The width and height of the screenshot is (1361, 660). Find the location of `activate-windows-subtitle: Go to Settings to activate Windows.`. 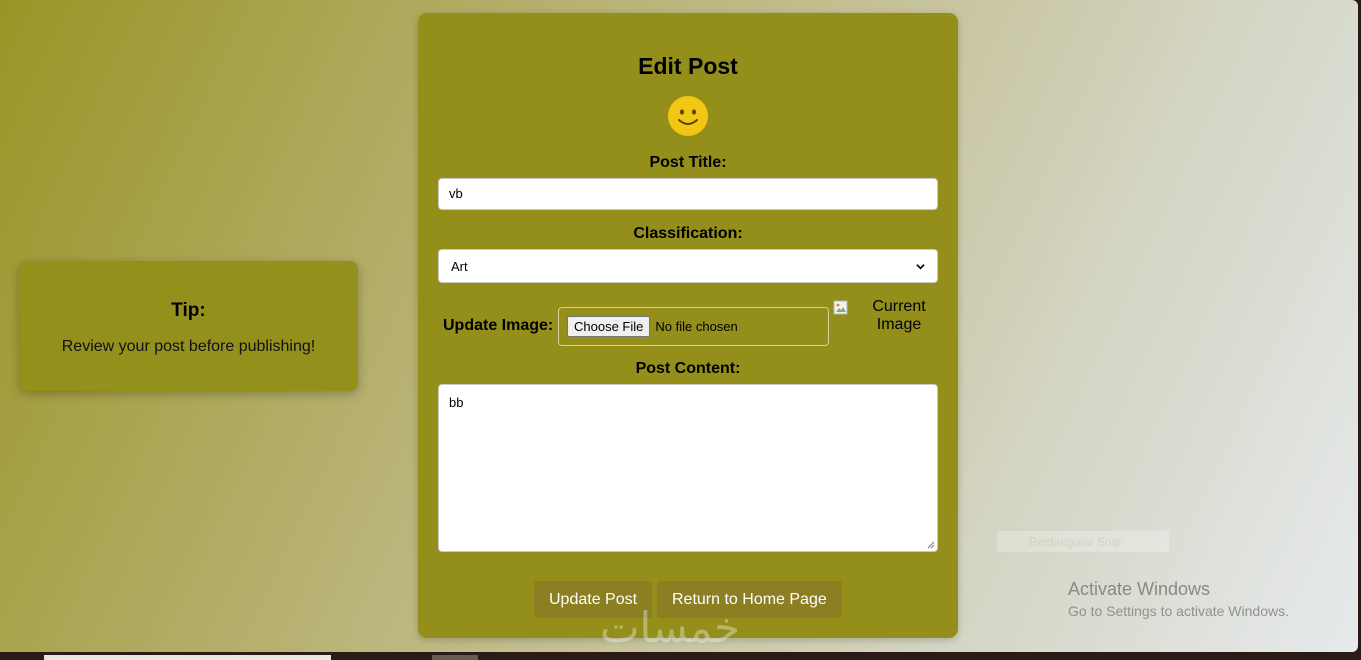

activate-windows-subtitle: Go to Settings to activate Windows. is located at coordinates (1178, 611).